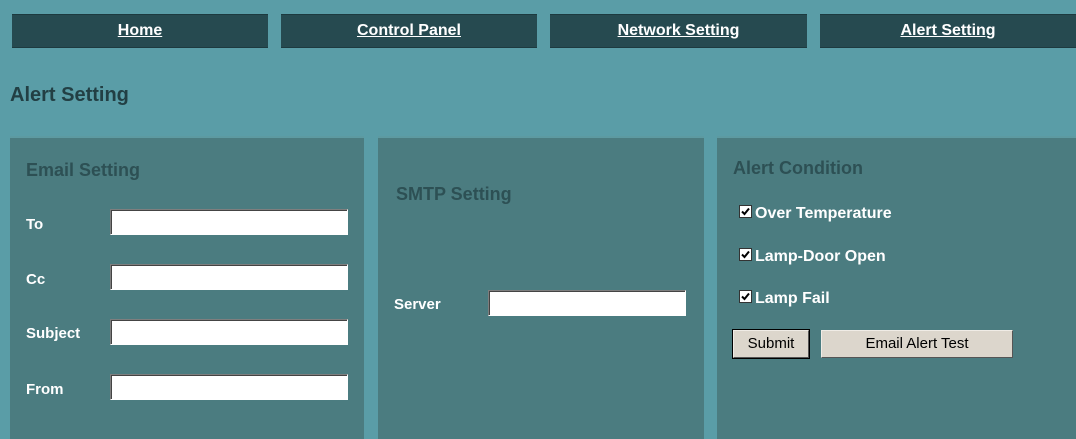 The height and width of the screenshot is (439, 1076). Describe the element at coordinates (45, 389) in the screenshot. I see `from-label: From` at that location.